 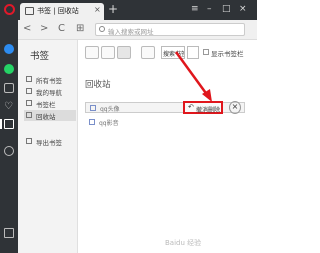 What do you see at coordinates (128, 10) in the screenshot?
I see `title-bar: 书签 | 回收站 × + ≡ – □ ×` at bounding box center [128, 10].